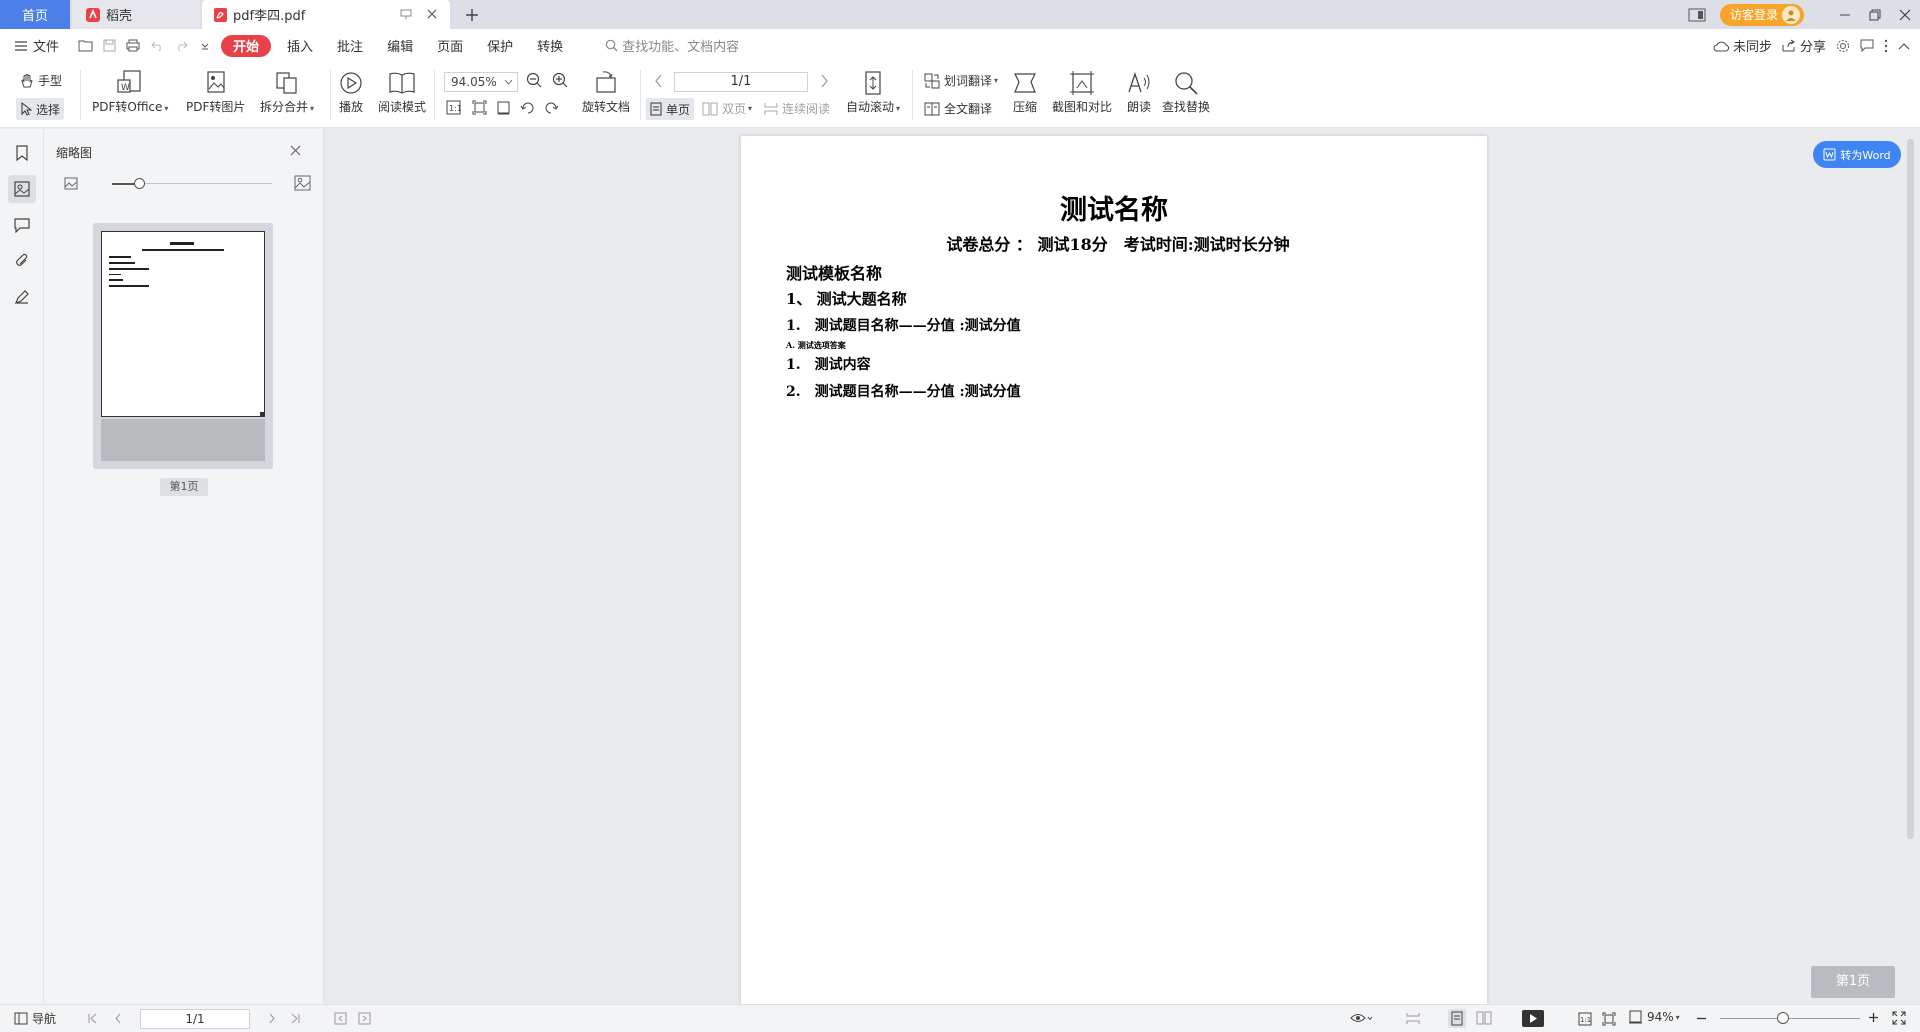 This screenshot has height=1032, width=1920. I want to click on auto-scroll-button: 自动滚动 ▾, so click(873, 92).